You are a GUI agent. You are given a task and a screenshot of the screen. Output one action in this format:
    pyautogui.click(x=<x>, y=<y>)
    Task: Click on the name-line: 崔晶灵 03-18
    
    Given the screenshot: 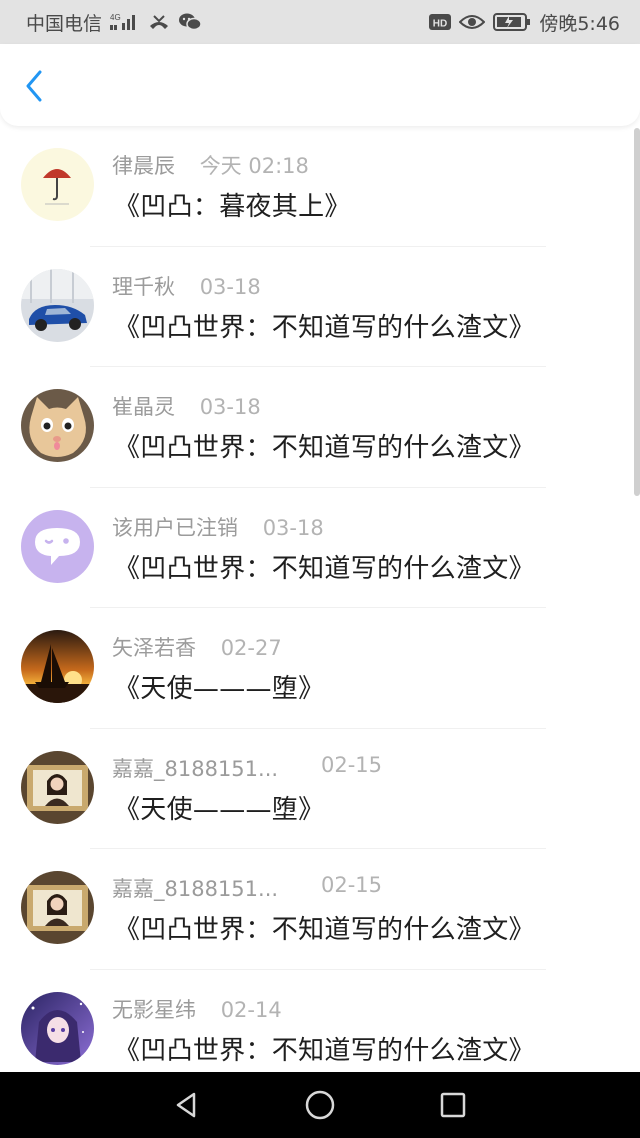 What is the action you would take?
    pyautogui.click(x=186, y=406)
    